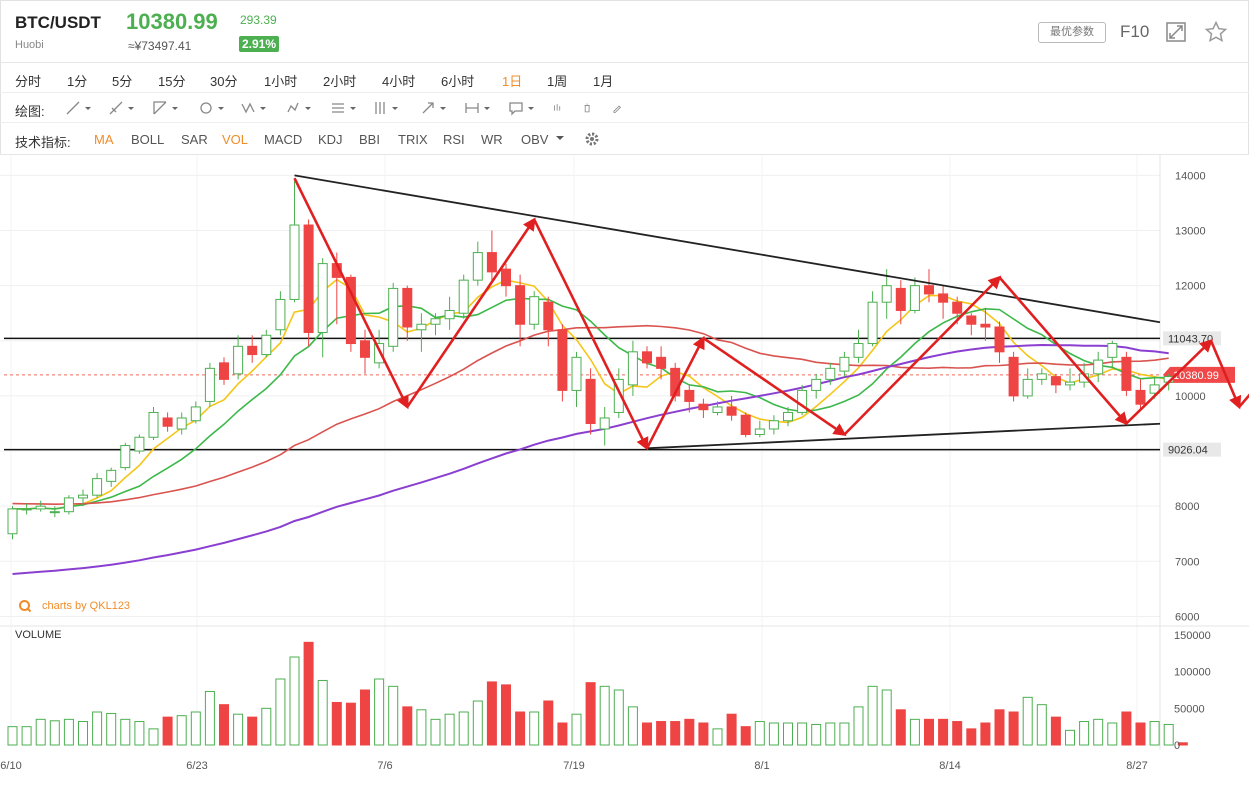 The image size is (1249, 787). I want to click on f10-button: F10, so click(1134, 32).